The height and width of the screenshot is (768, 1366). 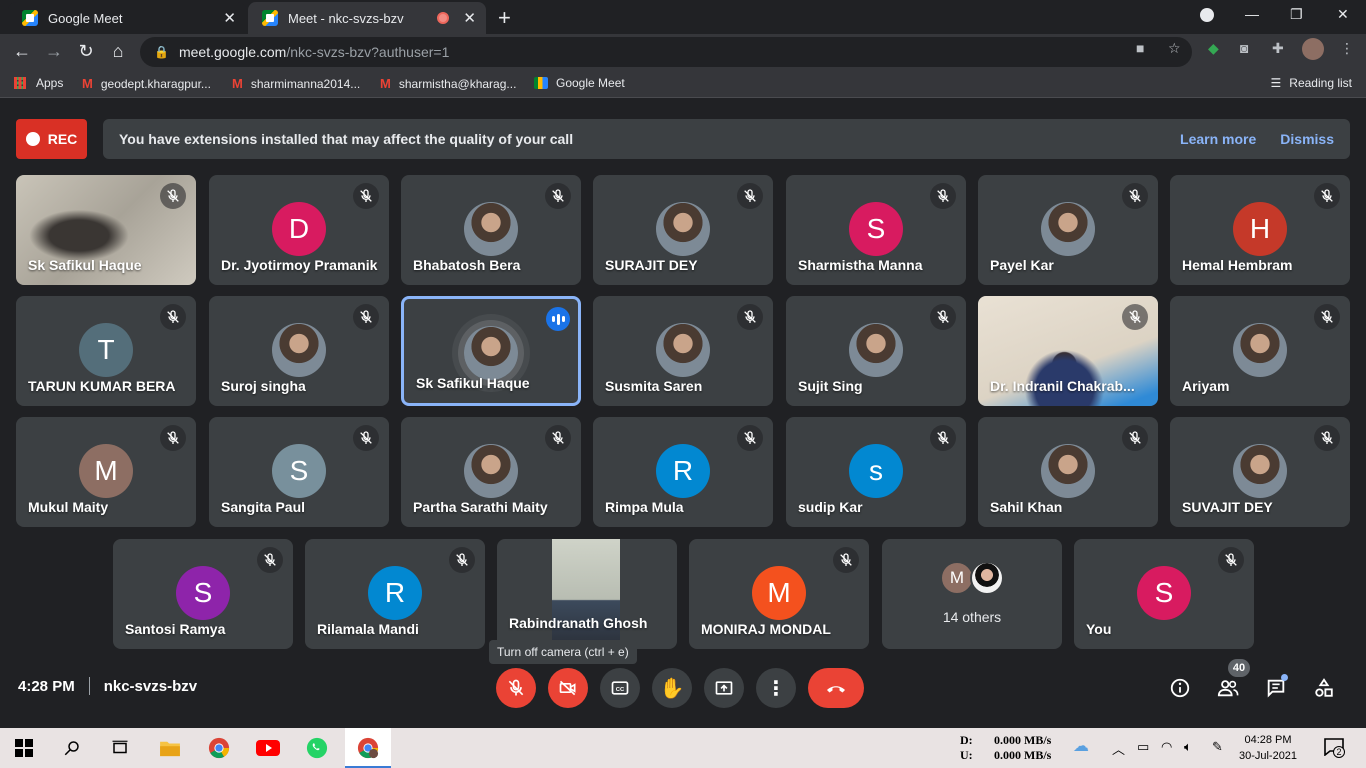 I want to click on participant-avatar: S, so click(x=876, y=229).